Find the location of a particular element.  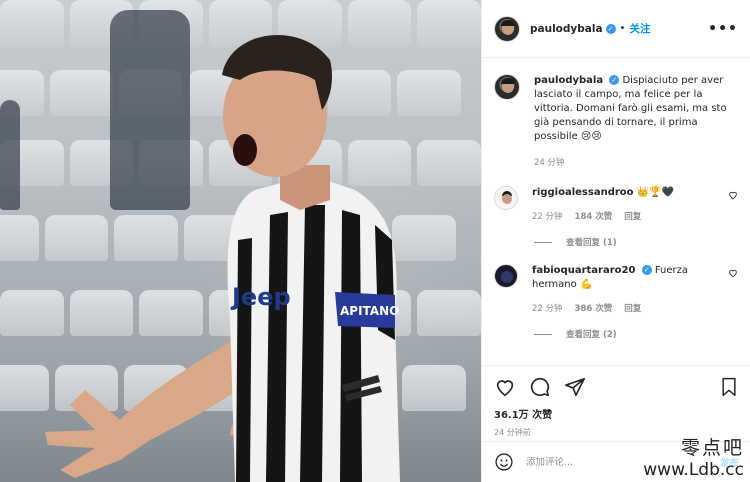

caption-username: paulodybala is located at coordinates (568, 80).